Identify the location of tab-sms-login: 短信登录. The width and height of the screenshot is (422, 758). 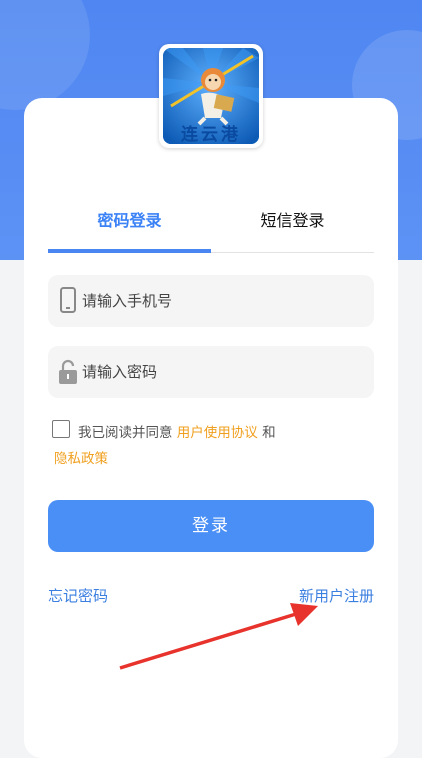
(292, 230).